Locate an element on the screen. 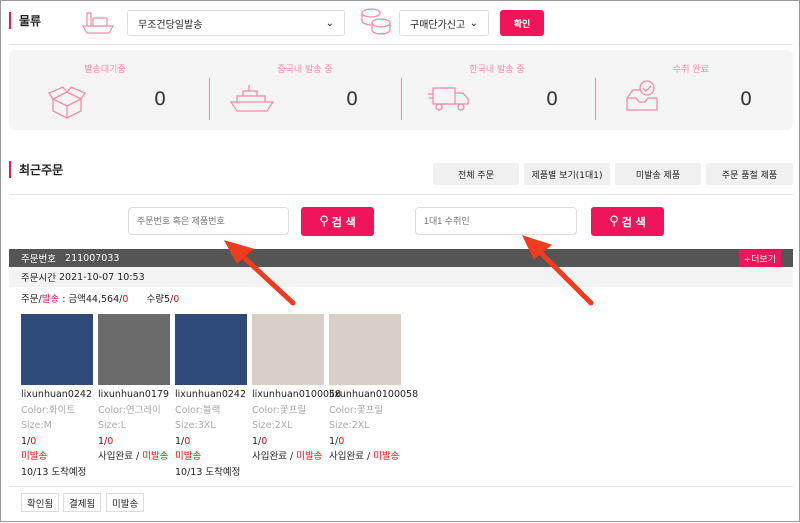  cargo-ship-icon is located at coordinates (98, 23).